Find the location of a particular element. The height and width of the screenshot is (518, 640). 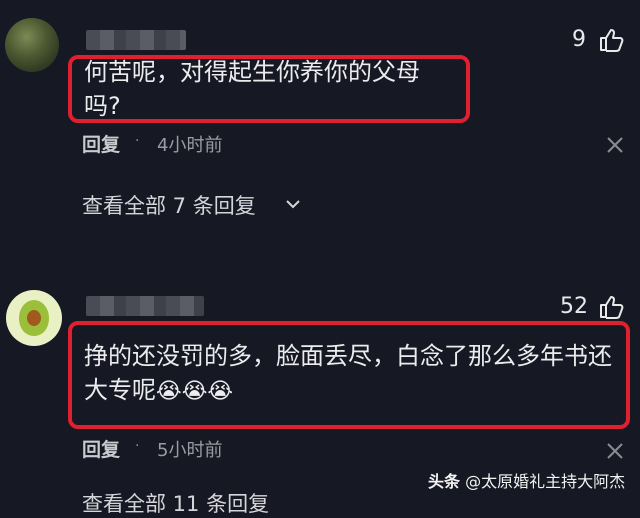

crying-emoji: 😭😭😭 is located at coordinates (195, 391).